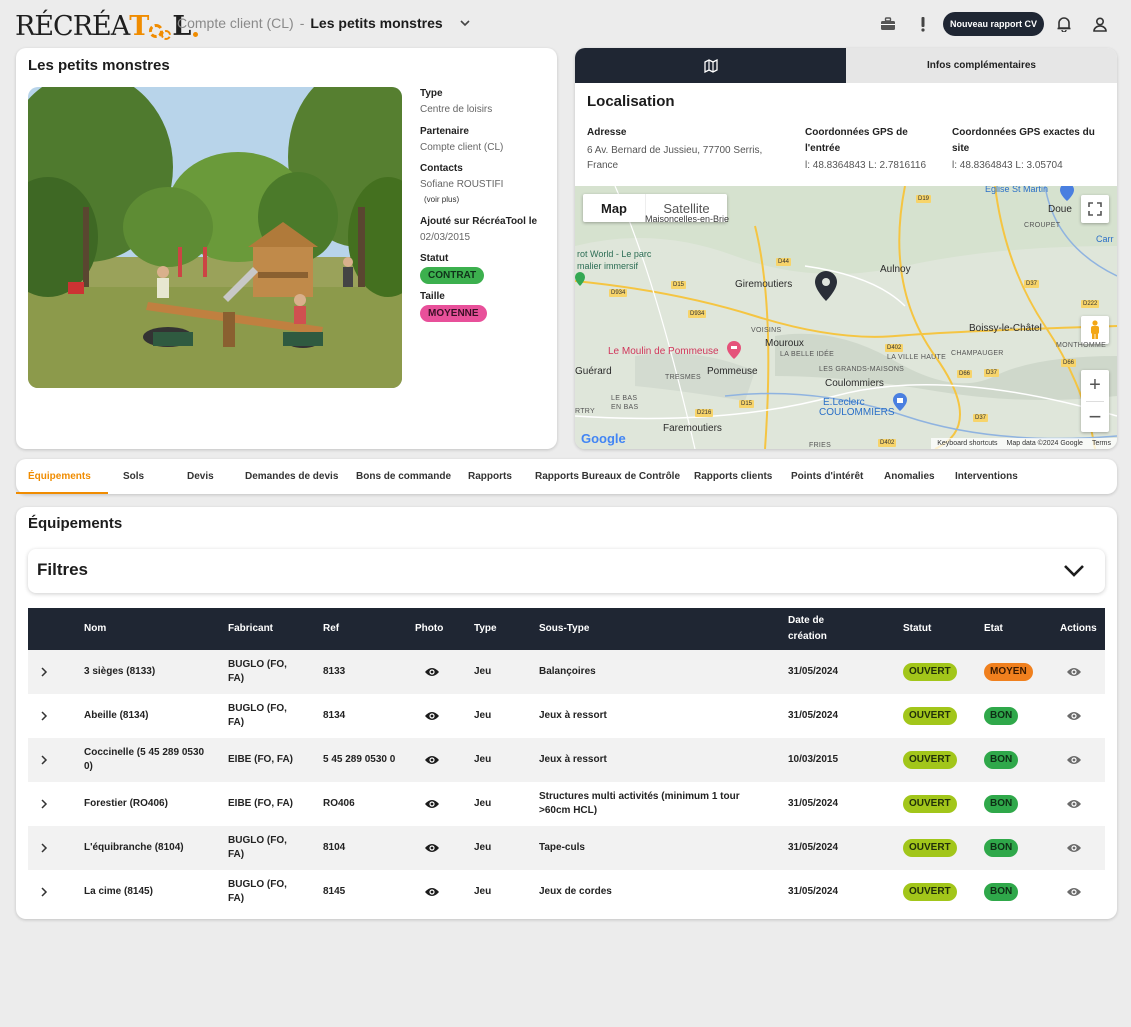 The height and width of the screenshot is (1027, 1131). Describe the element at coordinates (126, 803) in the screenshot. I see `cell-nom: Forestier (RO406)` at that location.